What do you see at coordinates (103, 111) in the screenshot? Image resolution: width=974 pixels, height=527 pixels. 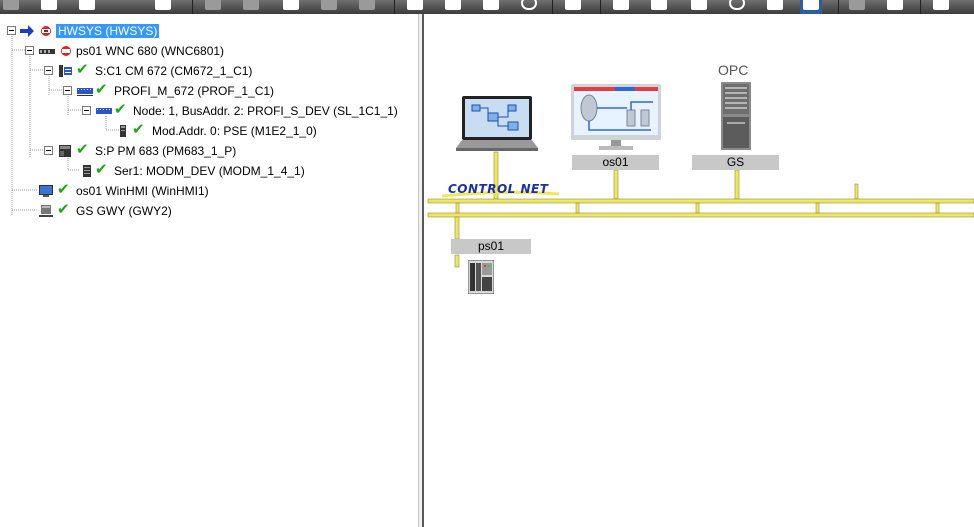 I see `profibus-slave-icon` at bounding box center [103, 111].